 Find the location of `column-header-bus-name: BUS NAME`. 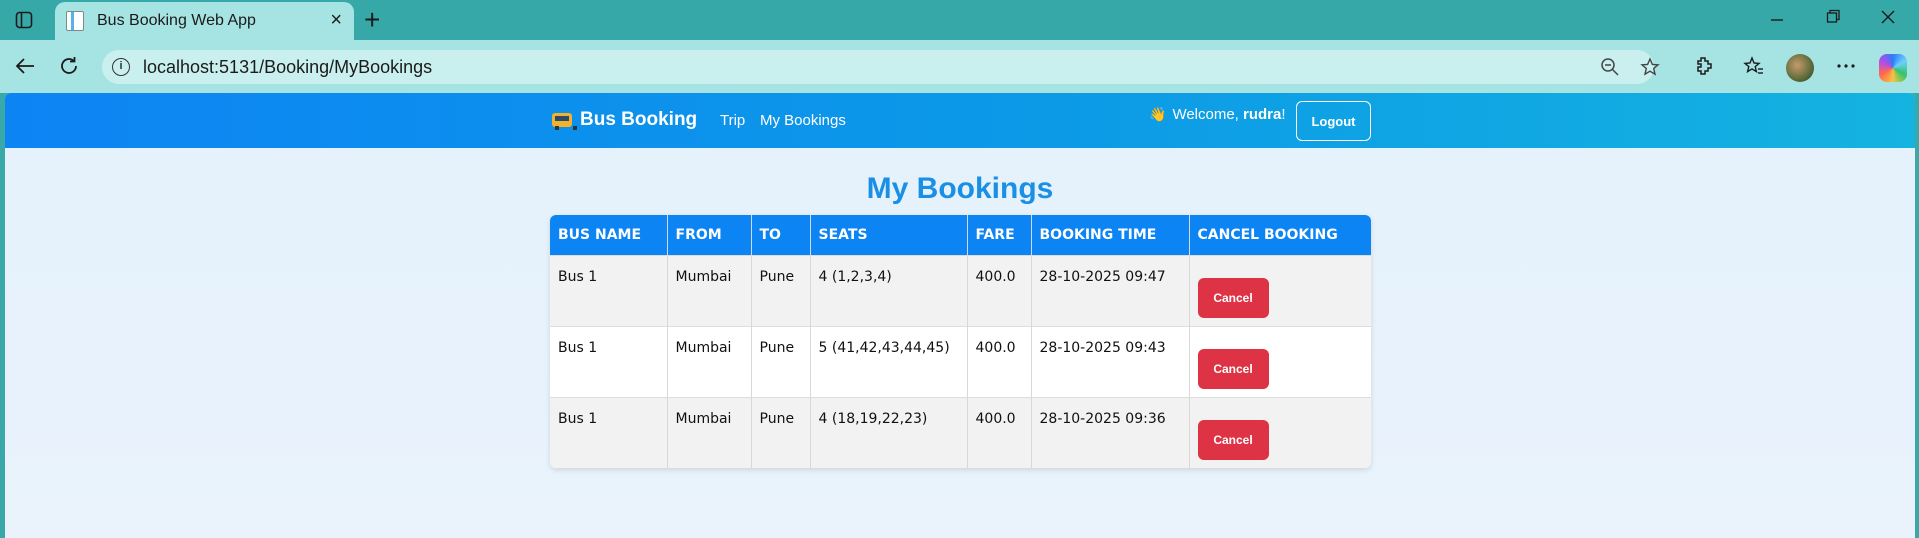

column-header-bus-name: BUS NAME is located at coordinates (609, 235).